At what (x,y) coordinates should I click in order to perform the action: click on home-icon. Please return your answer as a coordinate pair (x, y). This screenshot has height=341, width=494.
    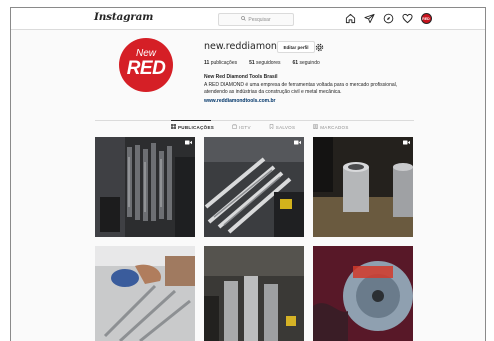
    Looking at the image, I should click on (350, 19).